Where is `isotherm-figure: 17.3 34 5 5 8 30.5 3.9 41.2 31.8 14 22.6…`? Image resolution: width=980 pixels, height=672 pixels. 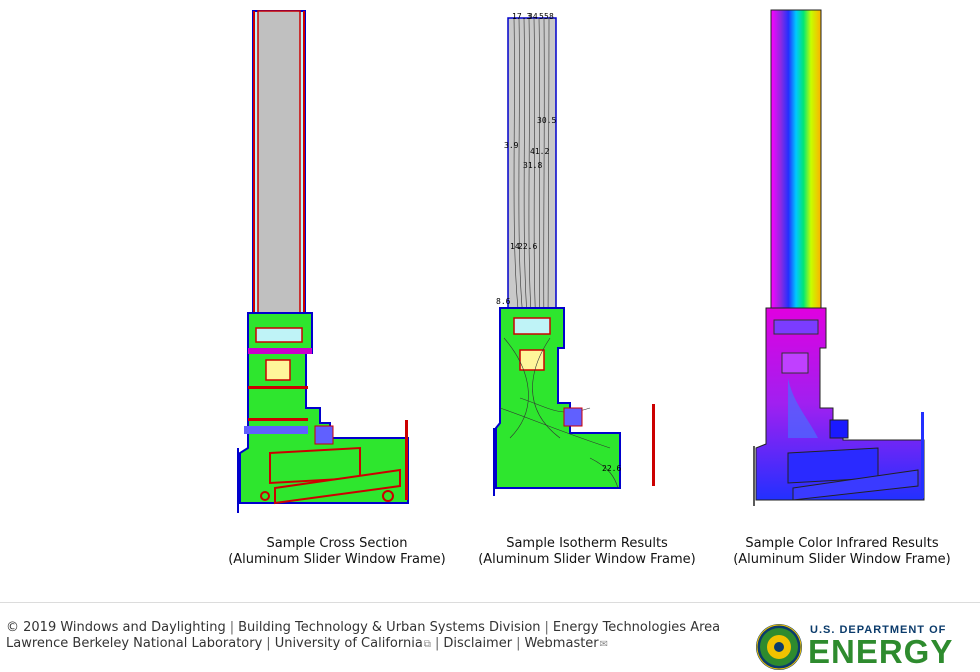
isotherm-figure: 17.3 34 5 5 8 30.5 3.9 41.2 31.8 14 22.6… is located at coordinates (575, 260).